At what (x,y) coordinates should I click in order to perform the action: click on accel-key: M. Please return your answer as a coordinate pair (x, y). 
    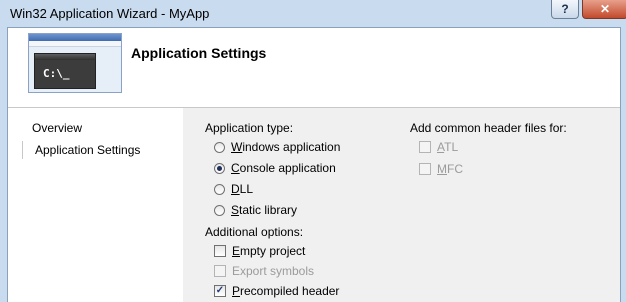
    Looking at the image, I should click on (442, 169).